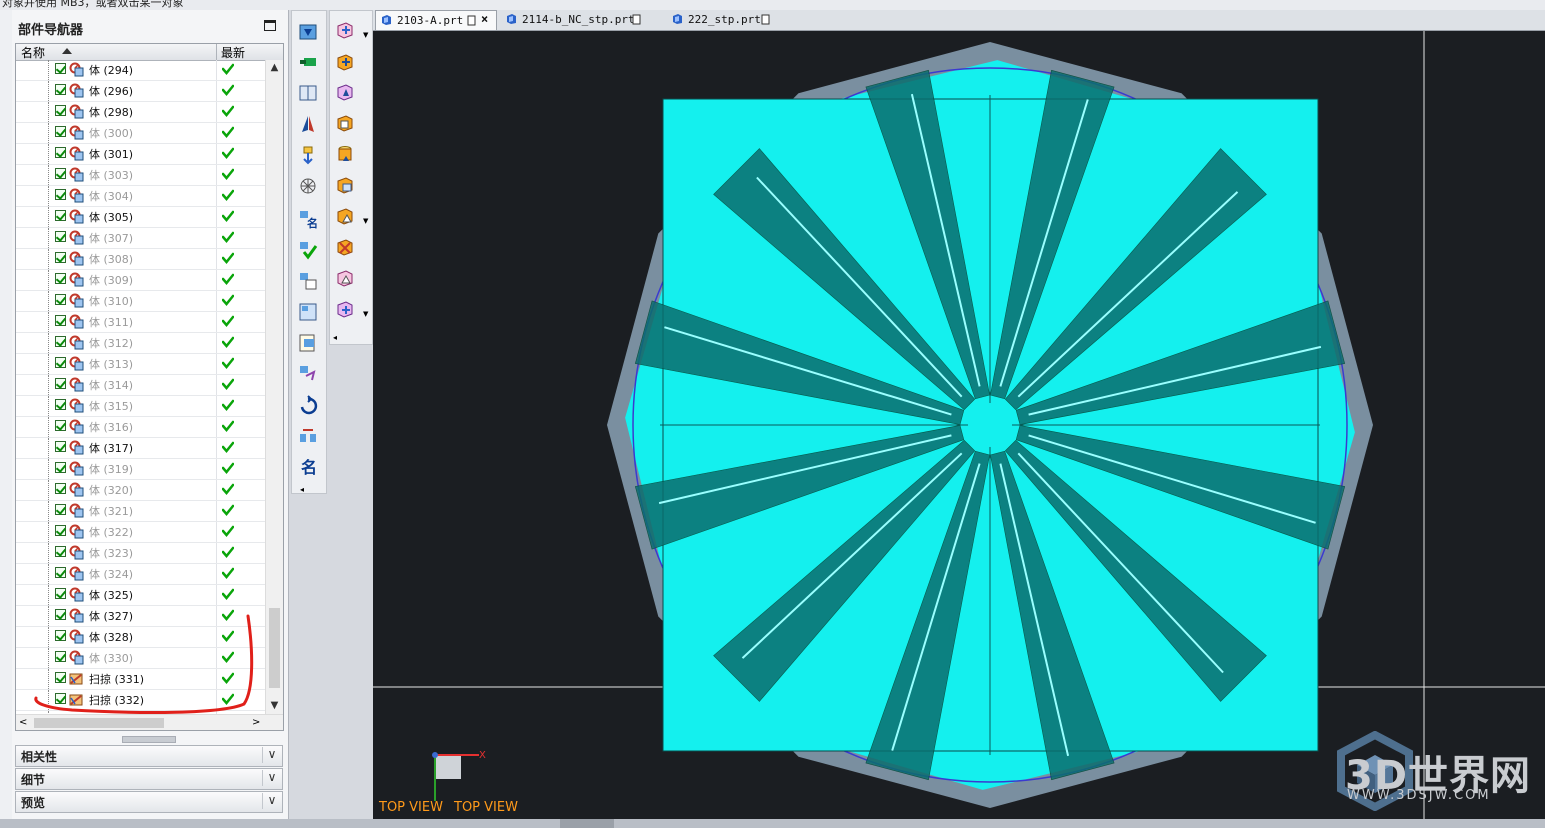 The image size is (1545, 828). Describe the element at coordinates (345, 92) in the screenshot. I see `assembly-nav-icon` at that location.